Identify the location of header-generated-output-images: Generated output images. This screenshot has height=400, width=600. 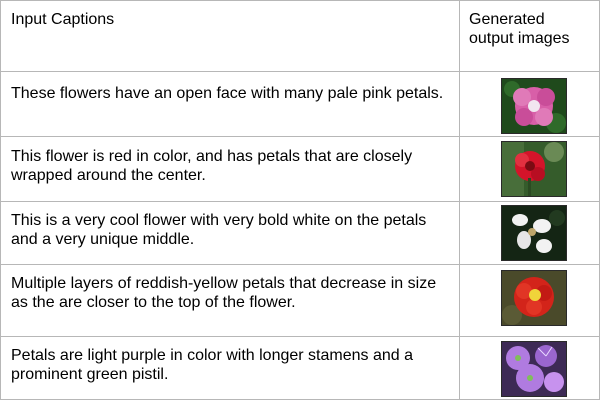
(519, 29).